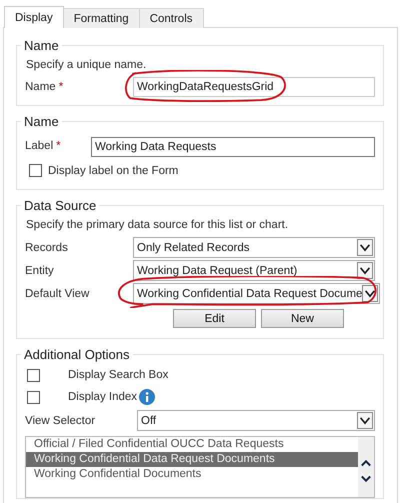  What do you see at coordinates (118, 375) in the screenshot?
I see `checkbox-label: Display Search Box` at bounding box center [118, 375].